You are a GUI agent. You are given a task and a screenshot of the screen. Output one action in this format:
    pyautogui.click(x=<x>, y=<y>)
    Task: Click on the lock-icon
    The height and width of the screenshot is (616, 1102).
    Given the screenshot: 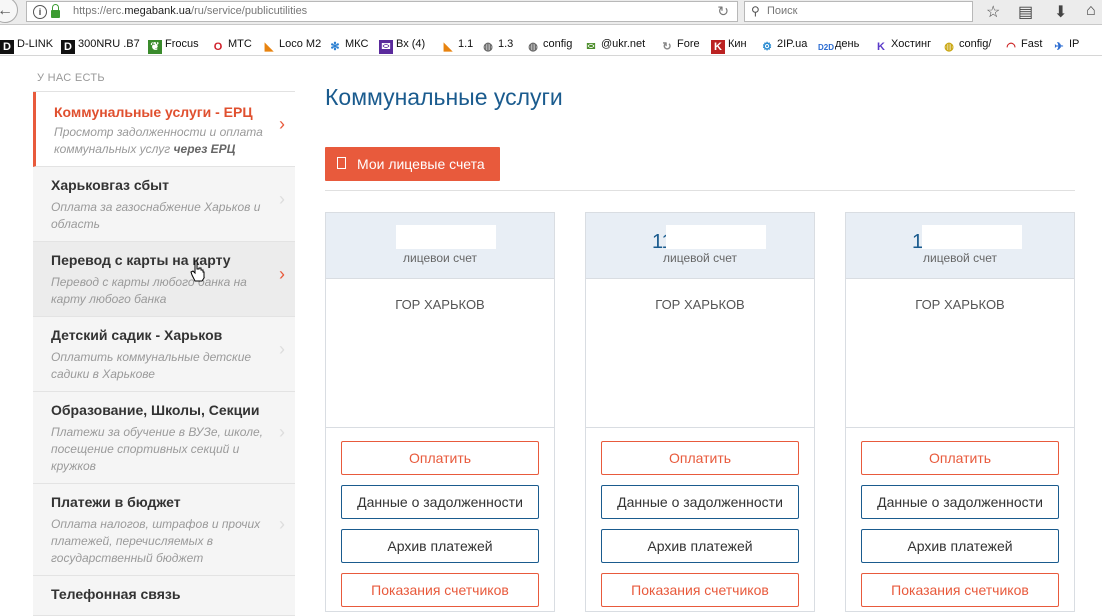 What is the action you would take?
    pyautogui.click(x=55, y=11)
    